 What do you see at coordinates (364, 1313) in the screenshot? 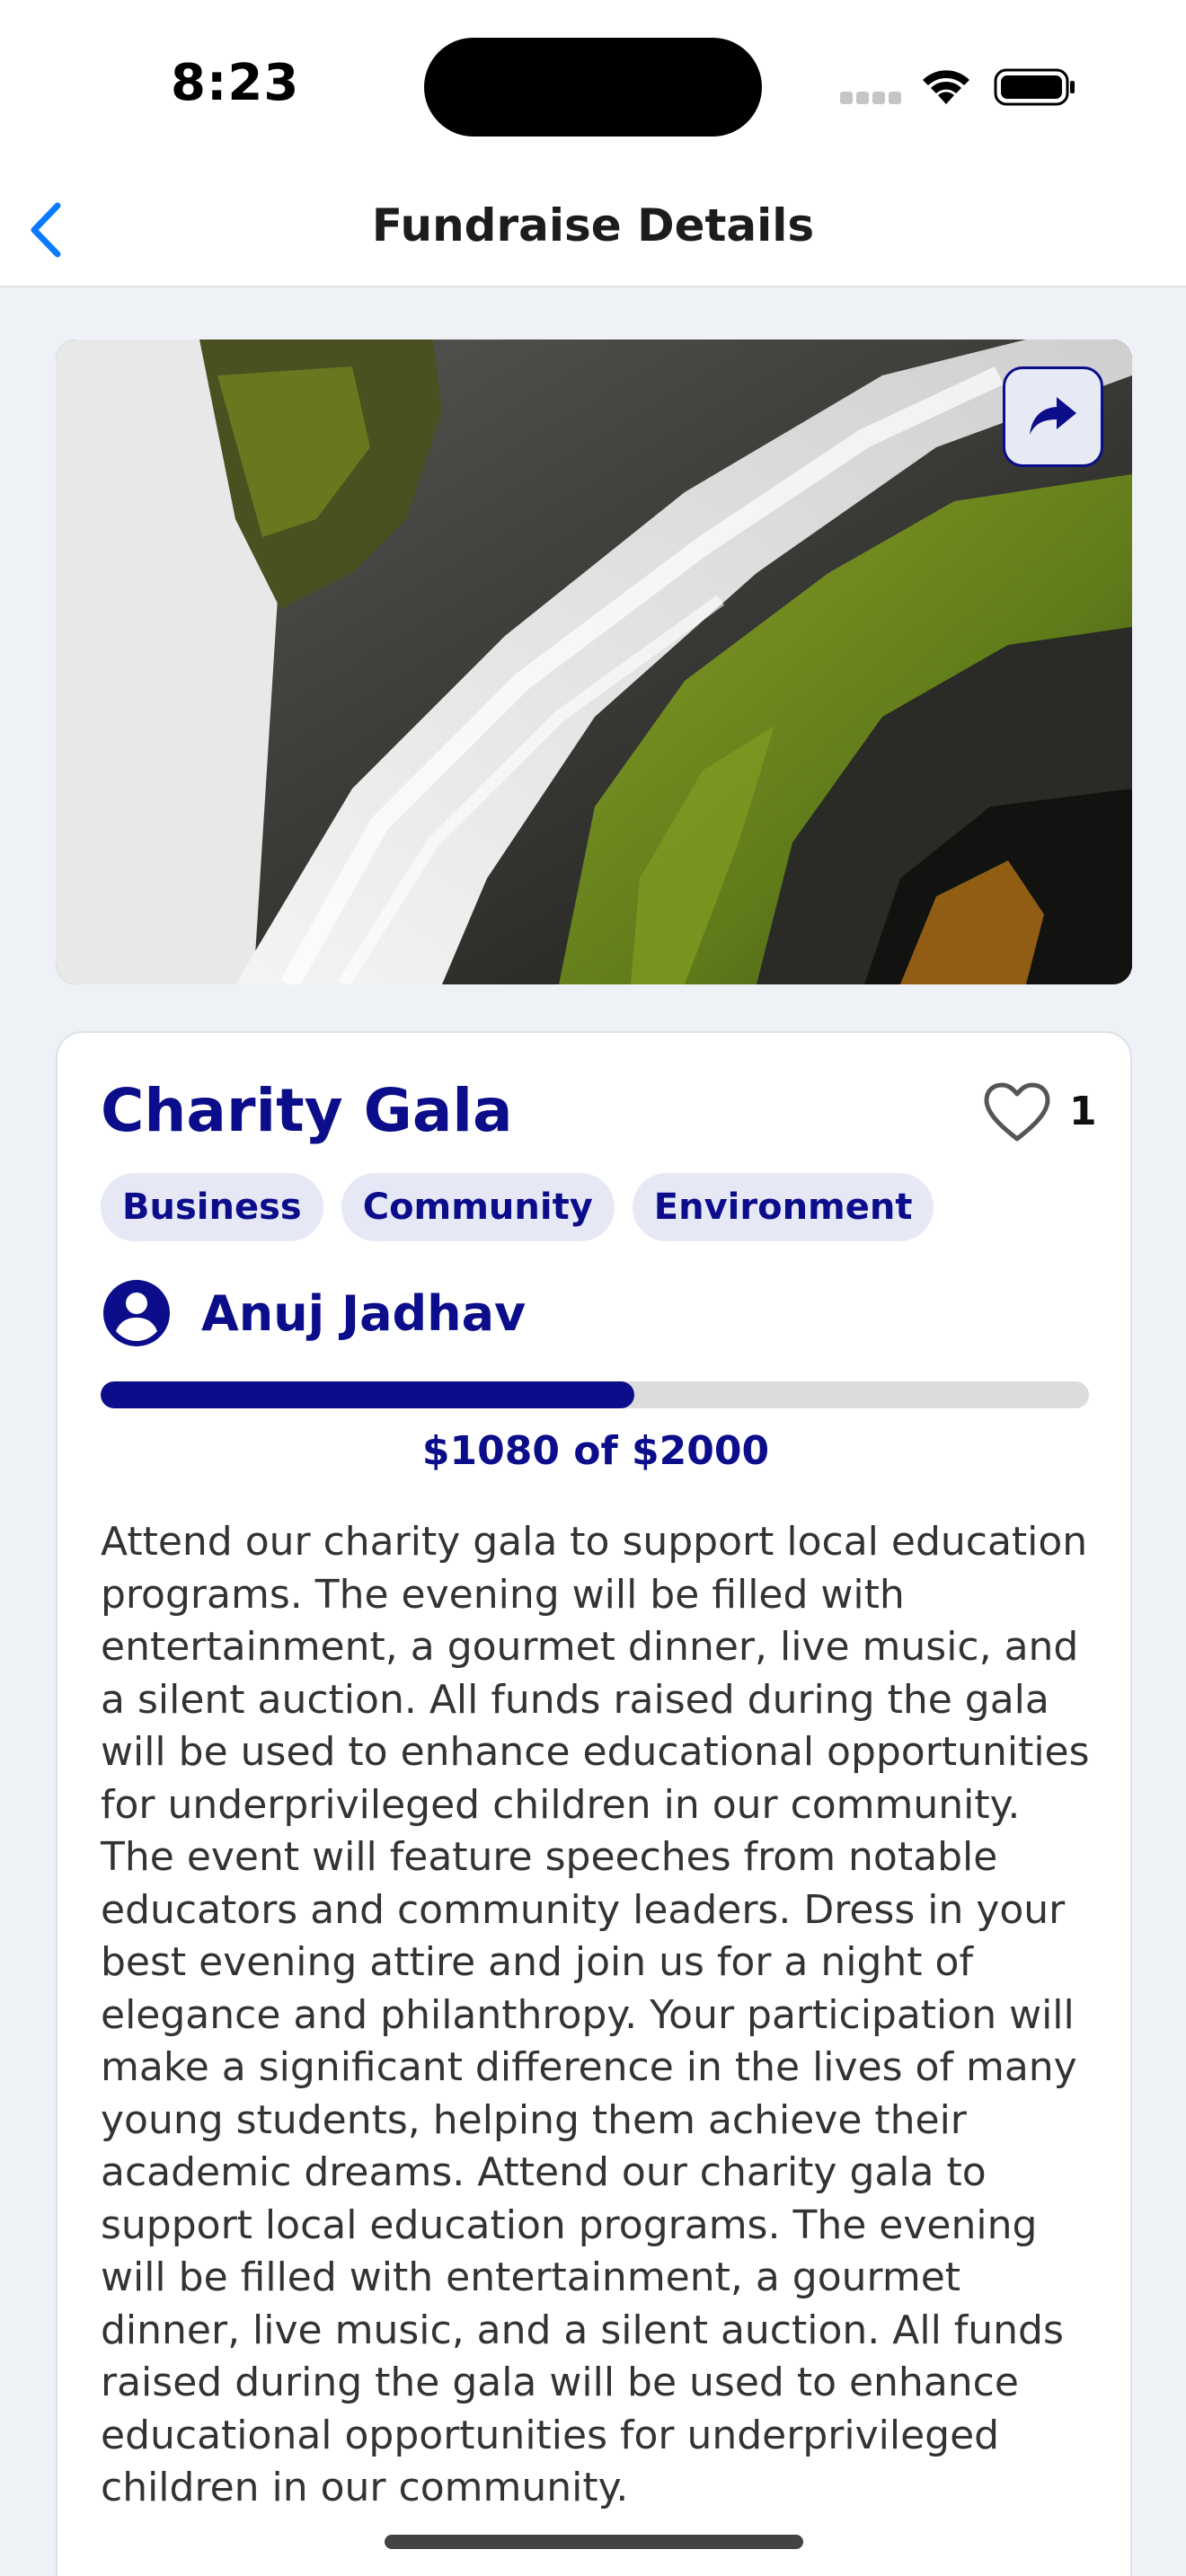
I see `organizer-name: Anuj Jadhav` at bounding box center [364, 1313].